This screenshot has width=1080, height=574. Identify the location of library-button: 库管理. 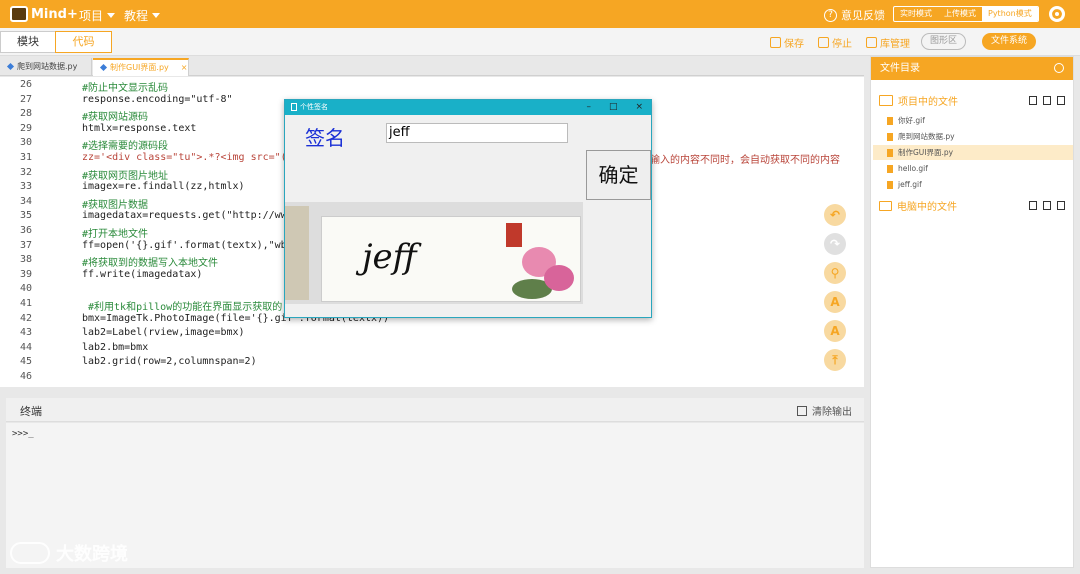
(888, 42).